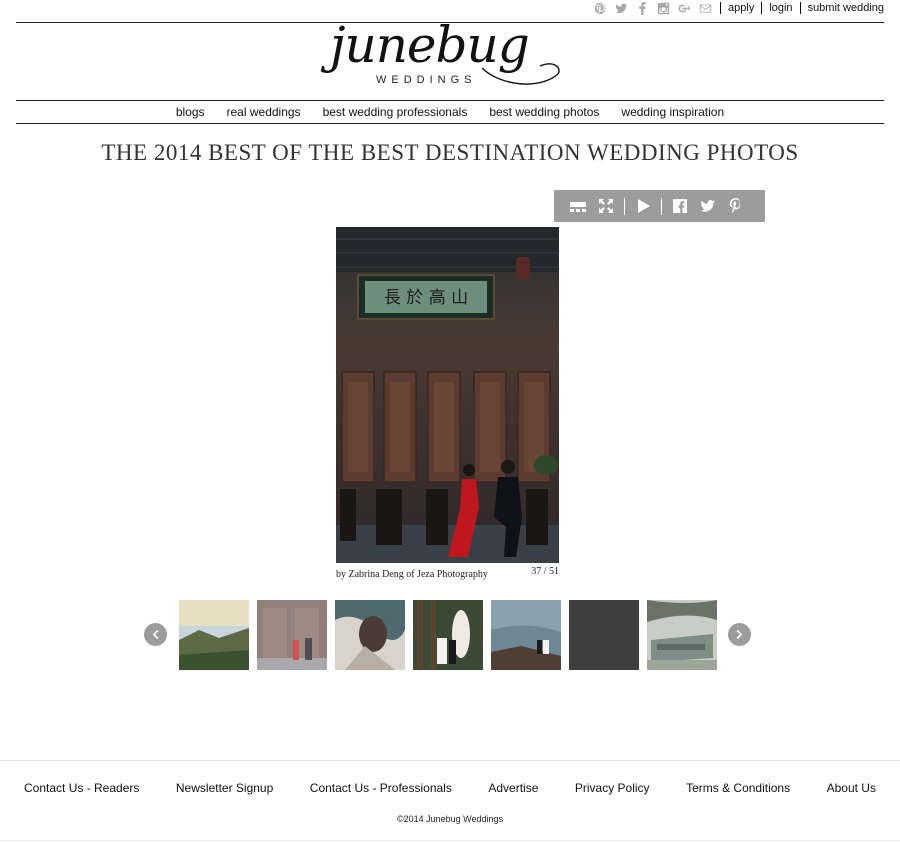  I want to click on footer-link-contact-professionals: Contact Us - Professionals, so click(381, 788).